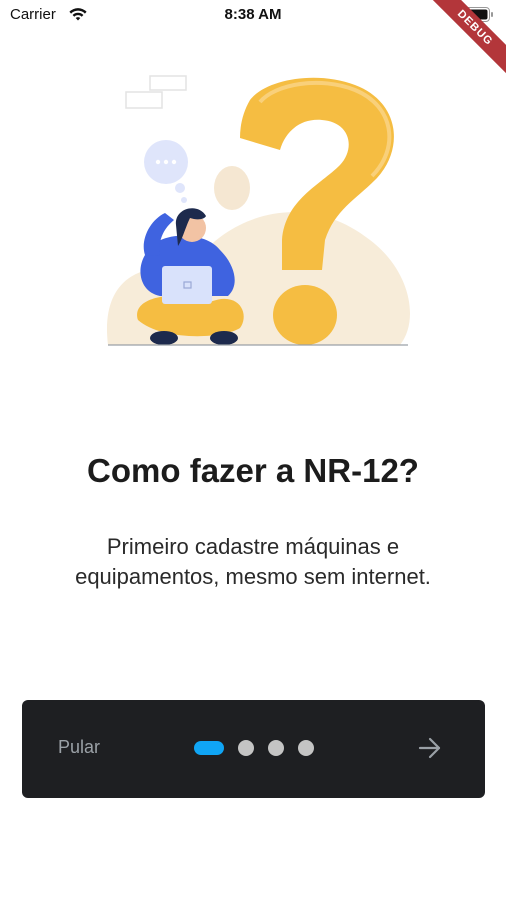 The height and width of the screenshot is (900, 506). What do you see at coordinates (261, 748) in the screenshot?
I see `page-indicator` at bounding box center [261, 748].